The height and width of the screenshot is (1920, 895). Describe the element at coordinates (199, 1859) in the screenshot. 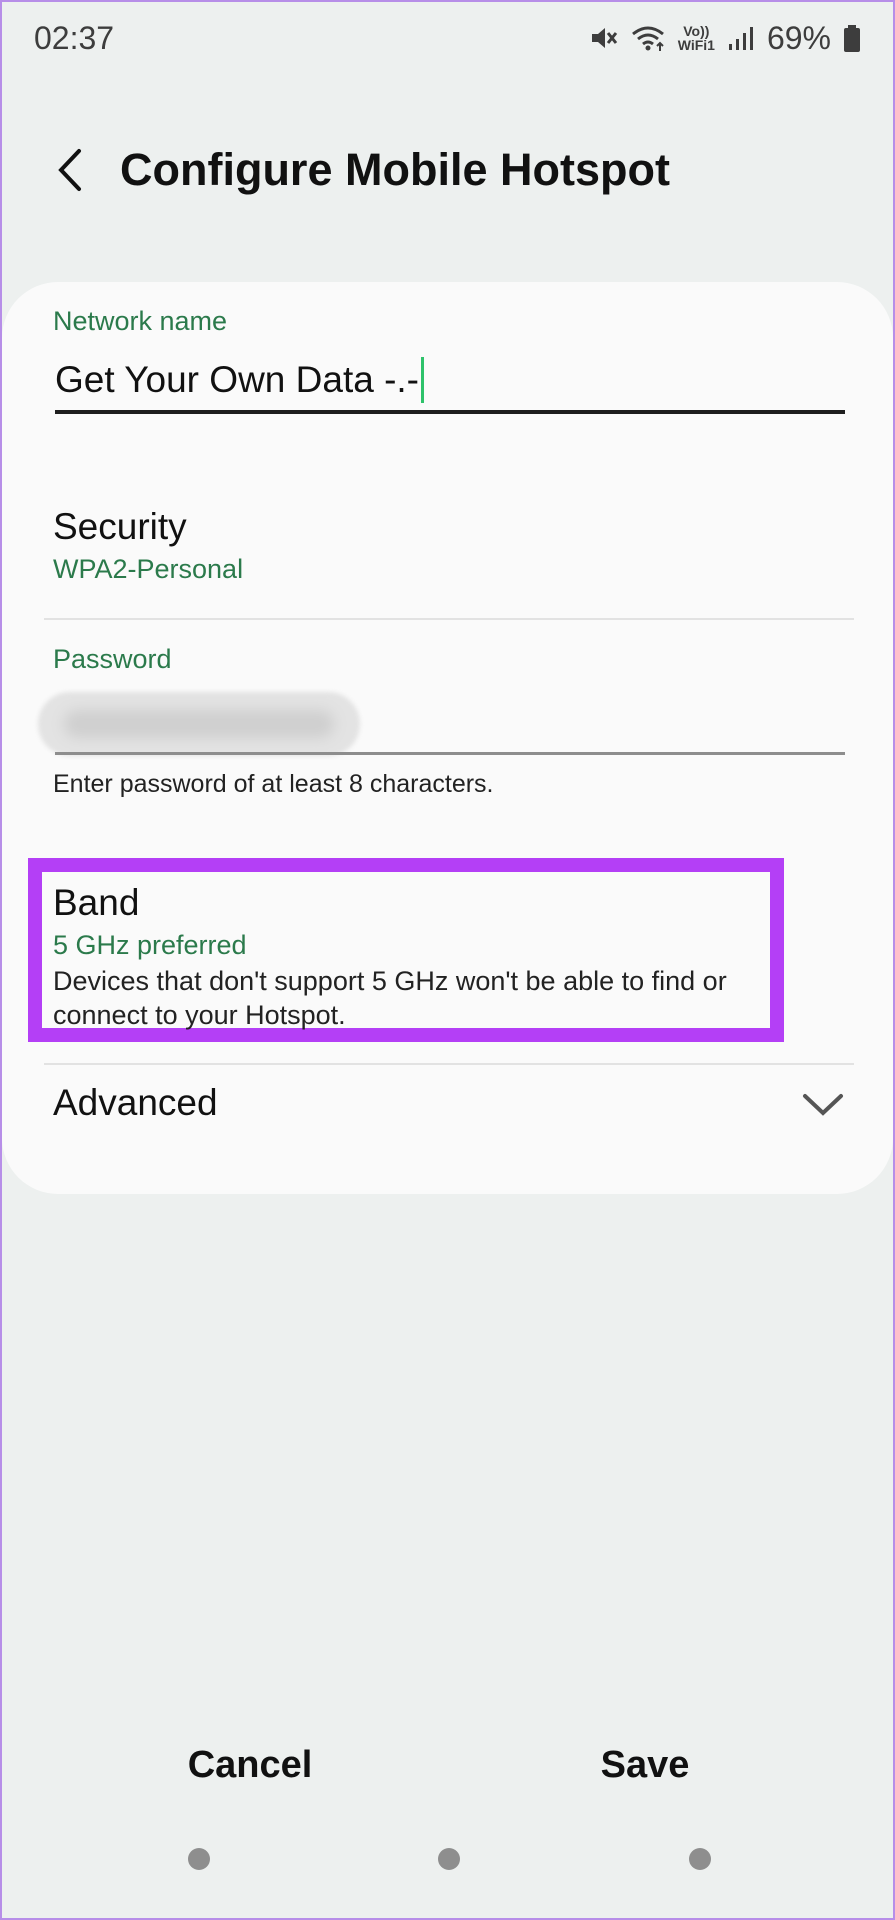

I see `nav-recents-button` at that location.